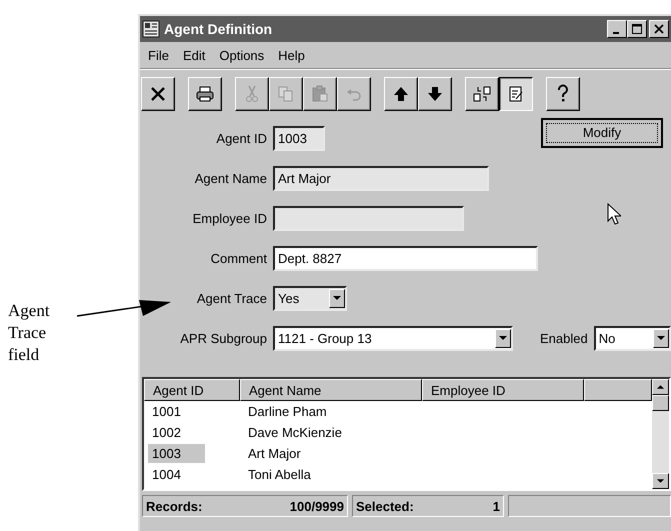 This screenshot has width=671, height=531. Describe the element at coordinates (241, 55) in the screenshot. I see `menu-item: Options` at that location.